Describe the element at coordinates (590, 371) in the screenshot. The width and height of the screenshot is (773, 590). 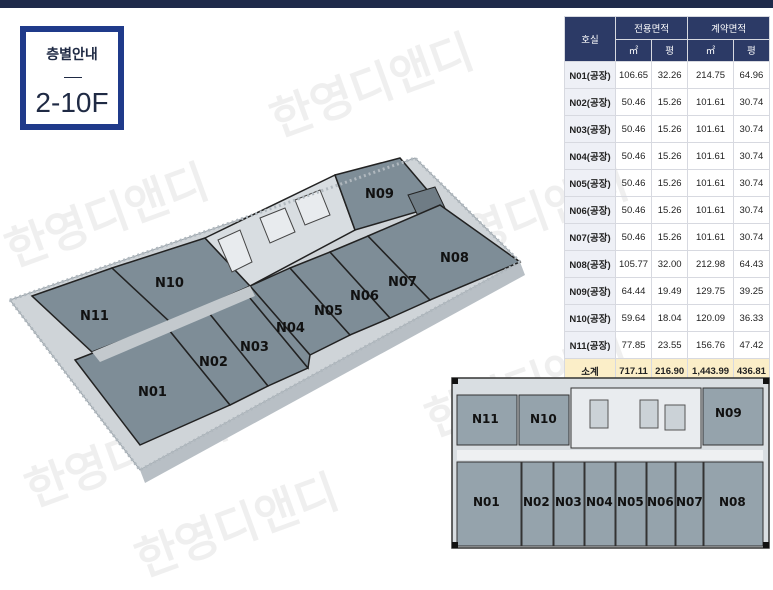
I see `total-label: 소계` at that location.